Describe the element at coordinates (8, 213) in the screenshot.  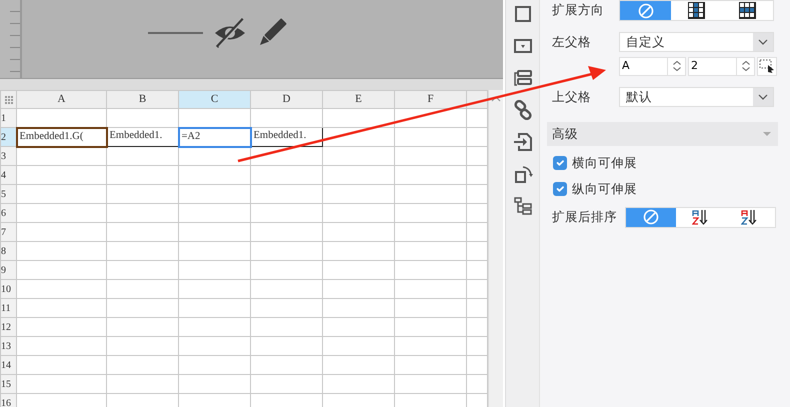
I see `row-header: 6` at that location.